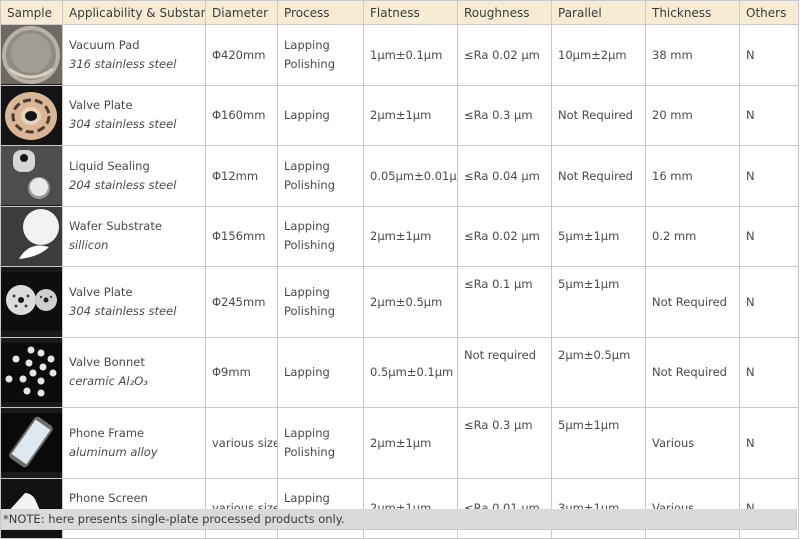 The width and height of the screenshot is (800, 539). I want to click on phone-frame-photo-icon, so click(31, 443).